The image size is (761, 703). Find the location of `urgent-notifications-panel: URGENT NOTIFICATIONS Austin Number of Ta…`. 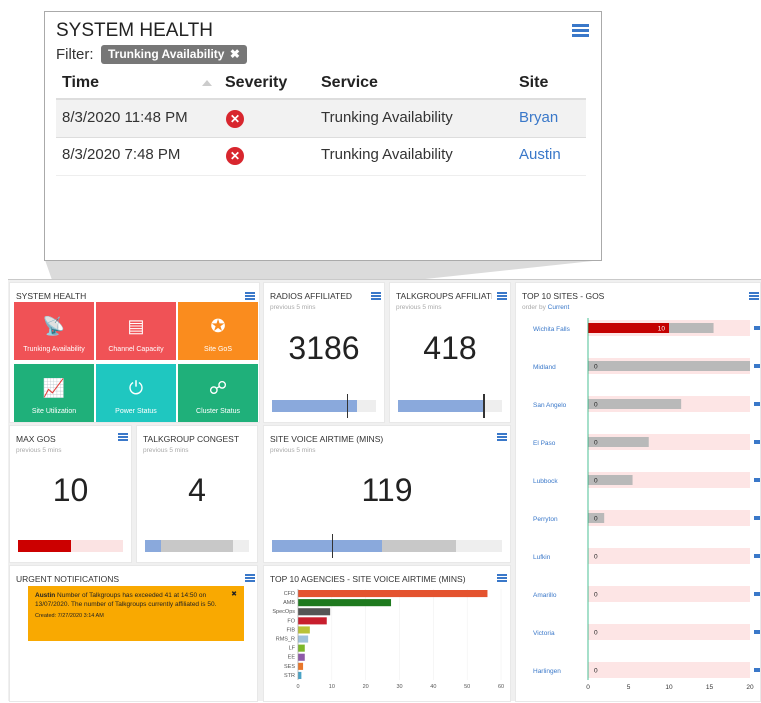

urgent-notifications-panel: URGENT NOTIFICATIONS Austin Number of Ta… is located at coordinates (133, 633).